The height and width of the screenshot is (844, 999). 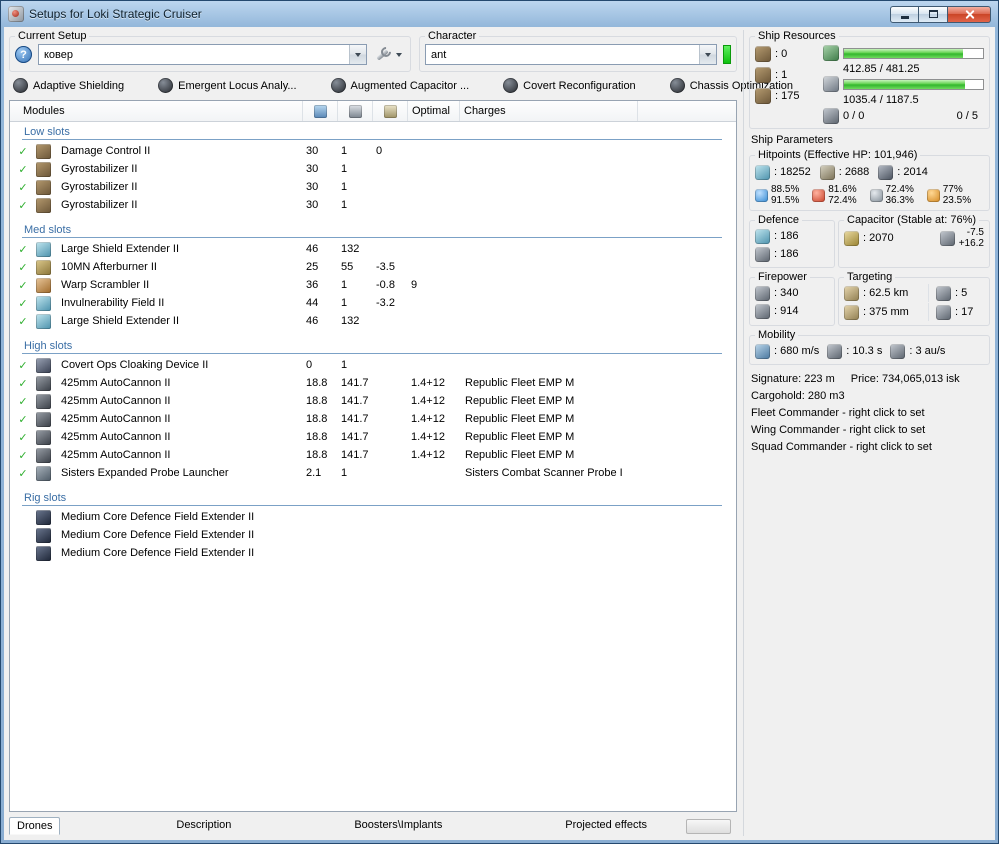 I want to click on fleet-commander: Fleet Commander - right click to set, so click(x=870, y=413).